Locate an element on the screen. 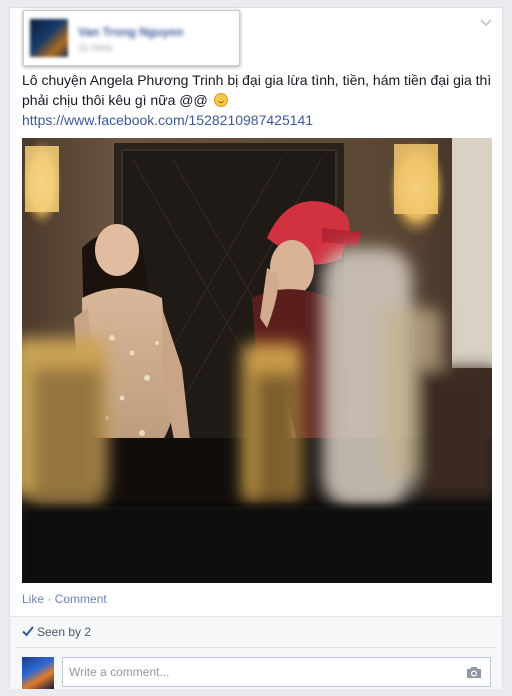 Image resolution: width=512 pixels, height=696 pixels. commenter-avatar is located at coordinates (38, 673).